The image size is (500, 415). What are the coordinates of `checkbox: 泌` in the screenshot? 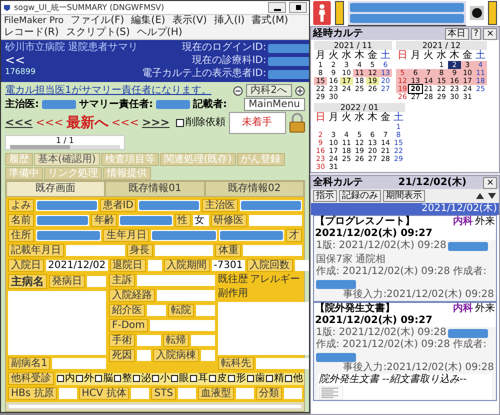 It's located at (142, 378).